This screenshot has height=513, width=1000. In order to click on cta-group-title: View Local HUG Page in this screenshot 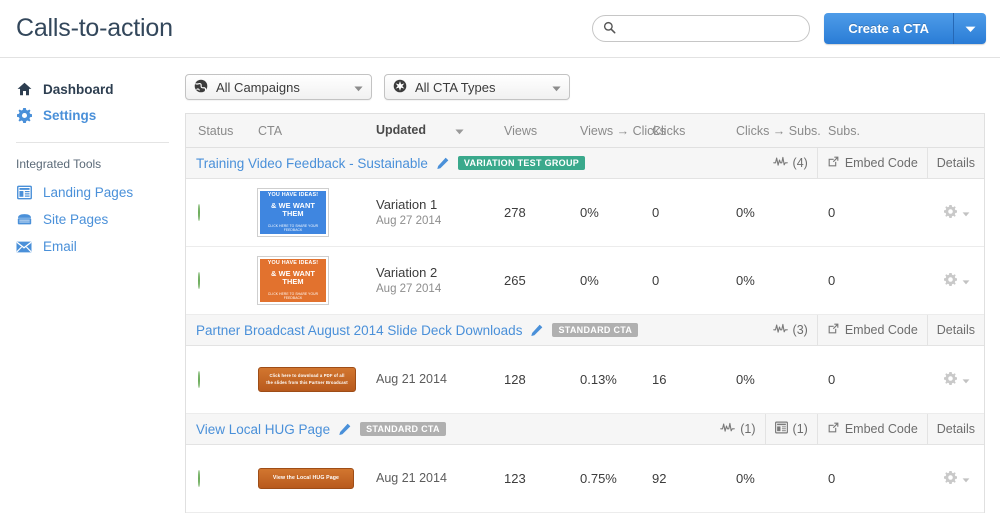, I will do `click(263, 429)`.